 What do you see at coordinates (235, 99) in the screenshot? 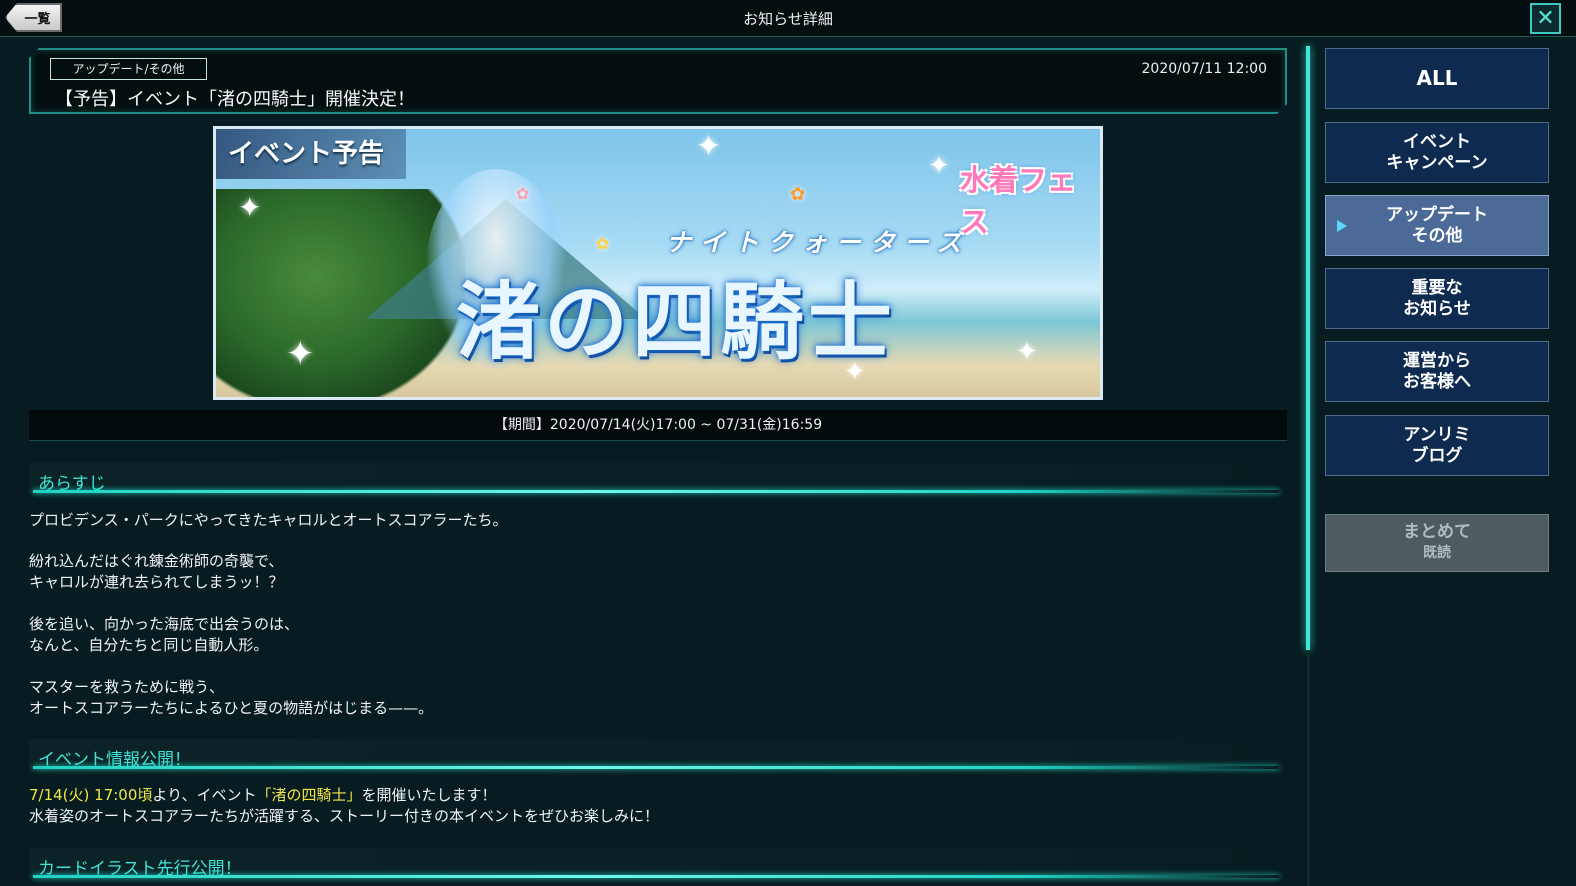
I see `notice-title: 【予告】イベント「渚の四騎士」開催決定！` at bounding box center [235, 99].